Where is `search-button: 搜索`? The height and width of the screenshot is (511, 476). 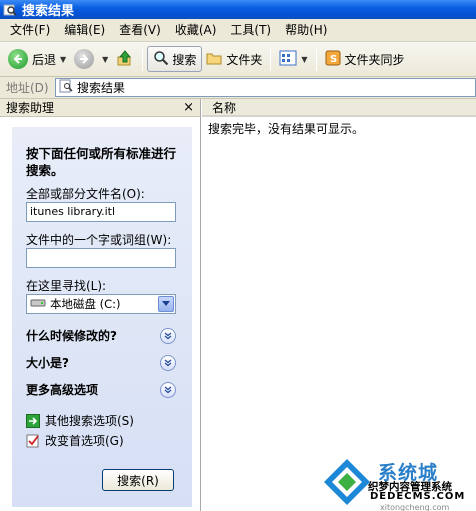 search-button: 搜索 is located at coordinates (175, 59).